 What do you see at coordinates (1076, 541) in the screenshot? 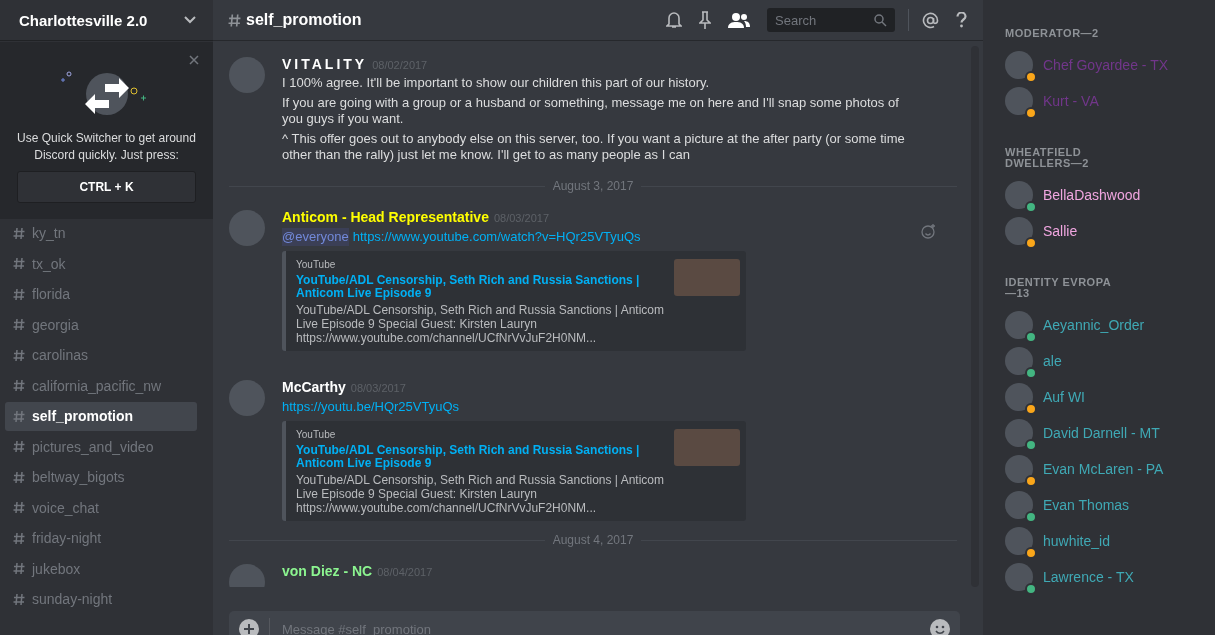
I see `member-name: huwhite_id` at bounding box center [1076, 541].